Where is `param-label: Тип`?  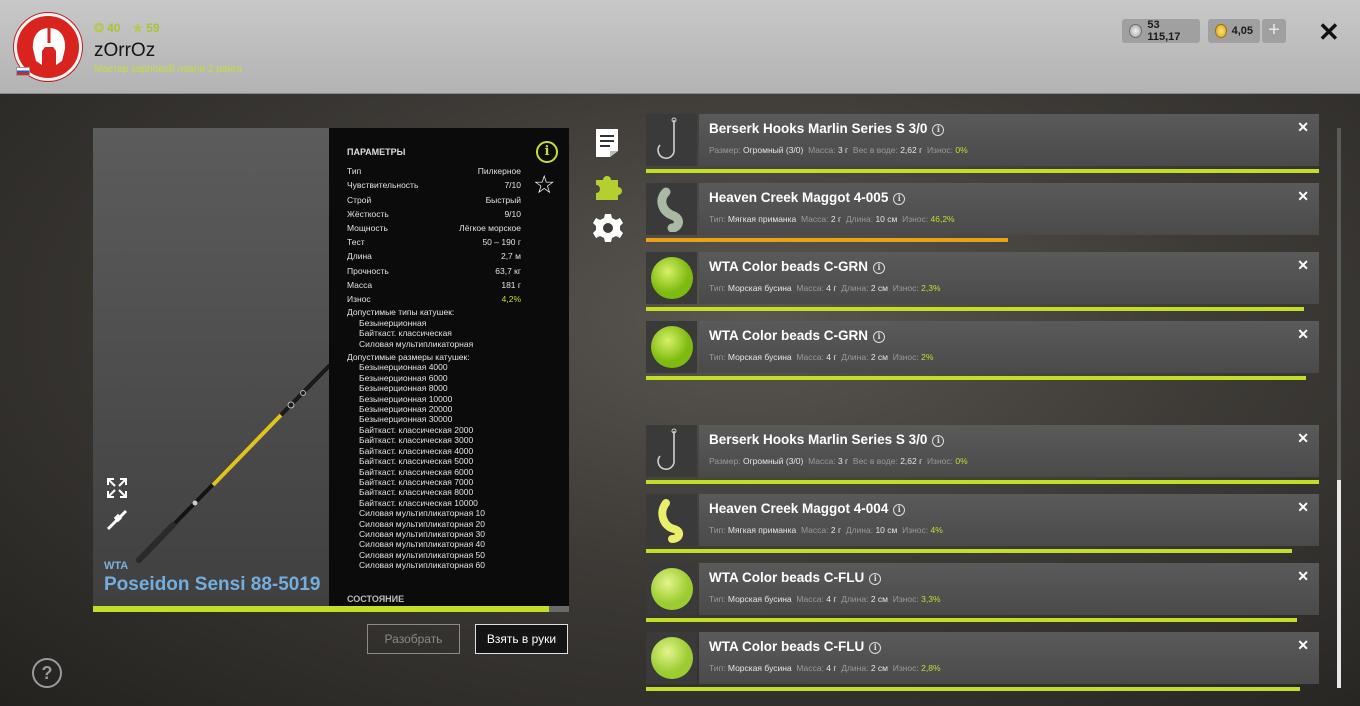
param-label: Тип is located at coordinates (354, 171).